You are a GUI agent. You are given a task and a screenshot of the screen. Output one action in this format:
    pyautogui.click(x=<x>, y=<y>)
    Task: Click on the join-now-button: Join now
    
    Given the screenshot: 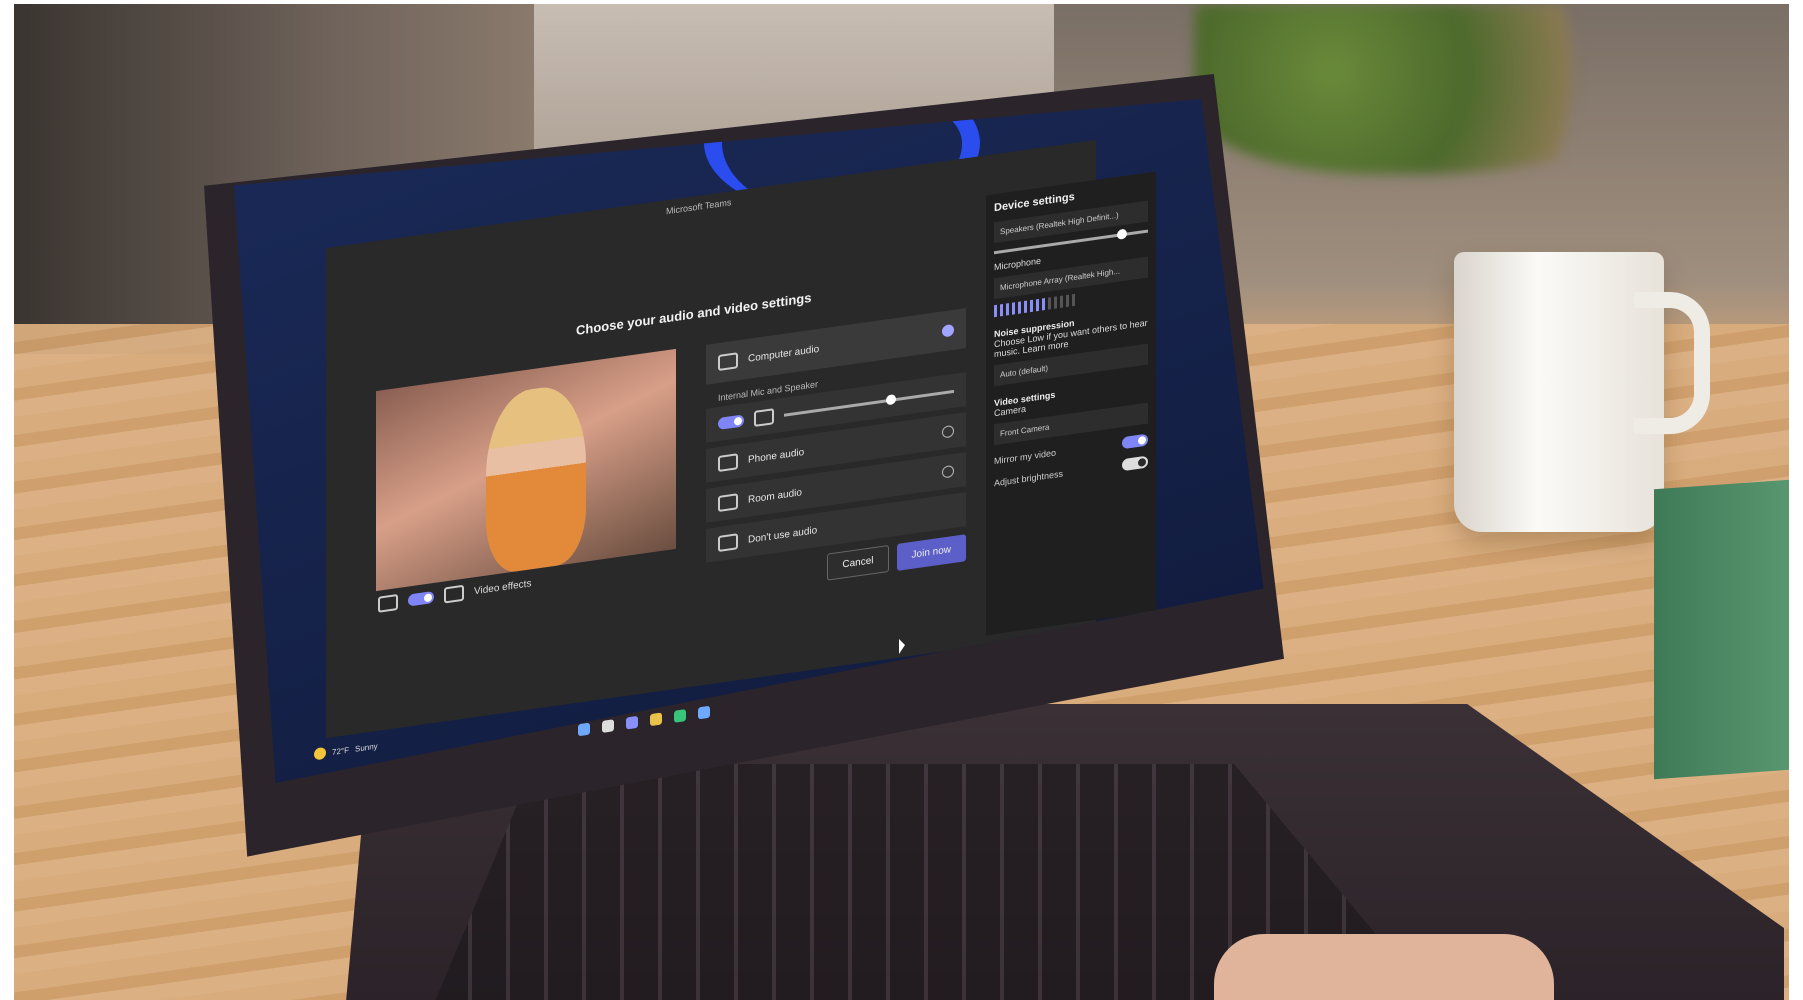 What is the action you would take?
    pyautogui.click(x=931, y=552)
    